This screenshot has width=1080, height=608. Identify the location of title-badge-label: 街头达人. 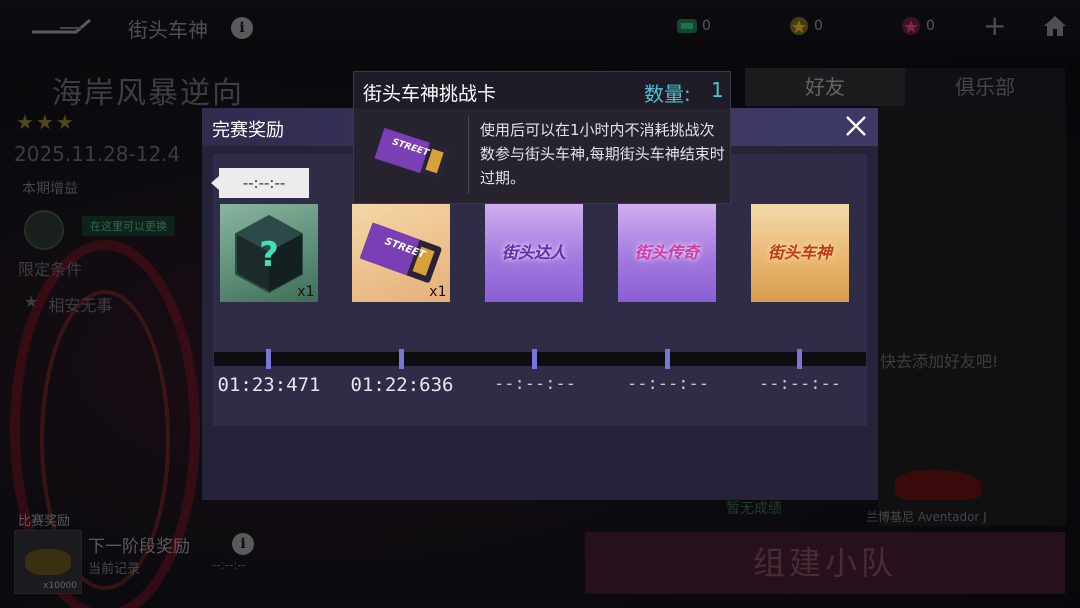
(533, 252).